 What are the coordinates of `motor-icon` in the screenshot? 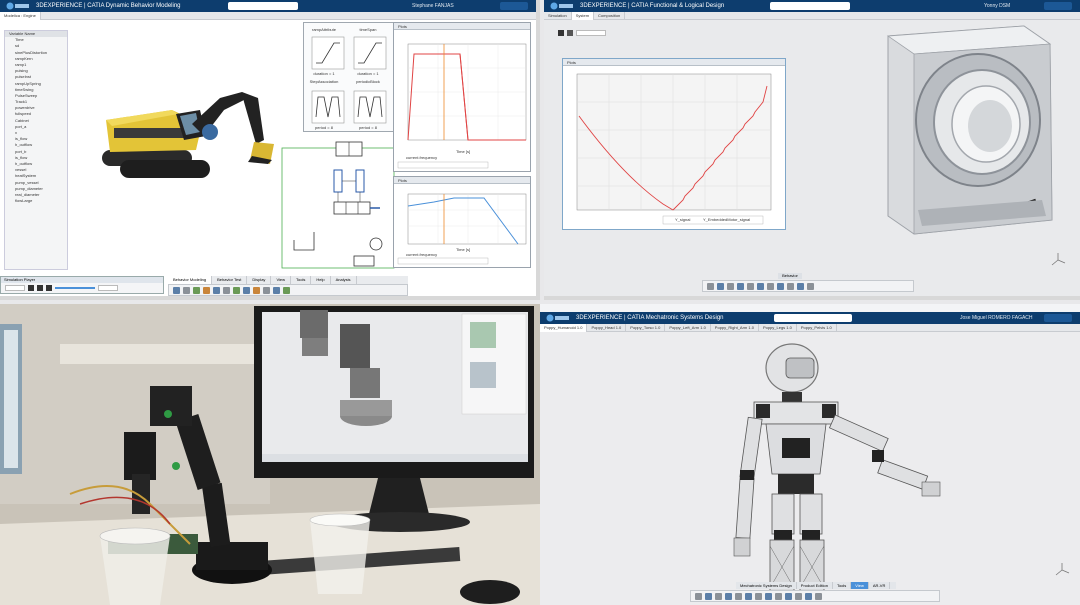 It's located at (768, 596).